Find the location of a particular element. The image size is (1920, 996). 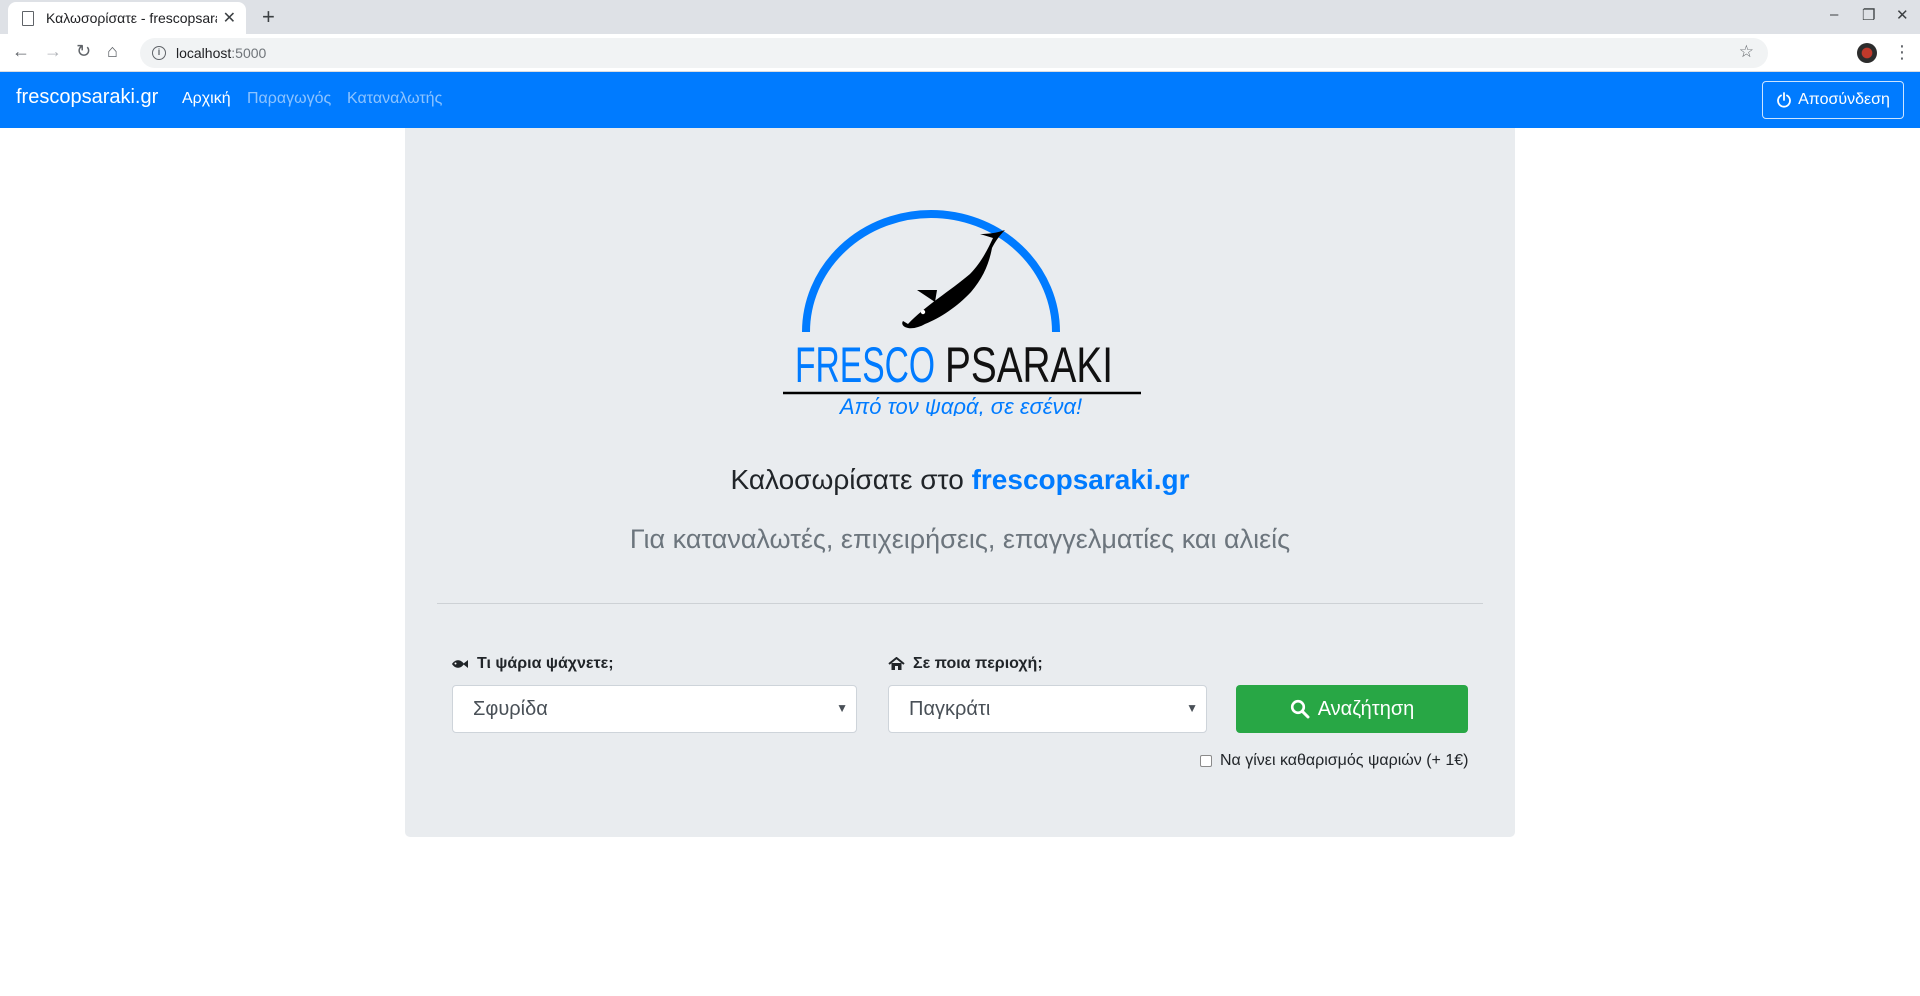

fish-label-text: Τι ψάρια ψάχνετε; is located at coordinates (545, 663).